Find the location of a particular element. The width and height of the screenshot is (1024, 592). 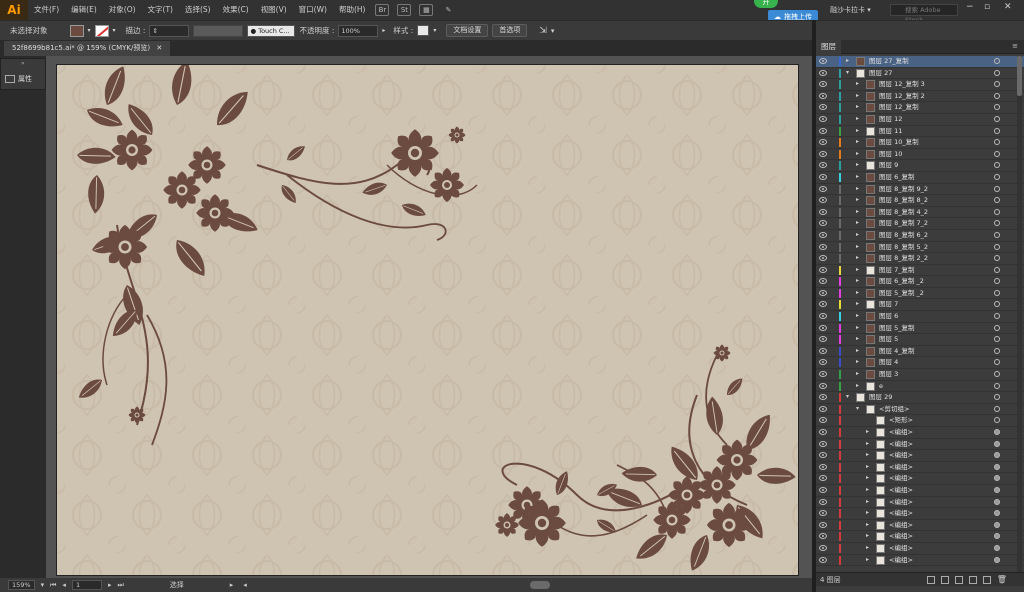

layer-row: ▸ 图层 6_复制 is located at coordinates (920, 178).